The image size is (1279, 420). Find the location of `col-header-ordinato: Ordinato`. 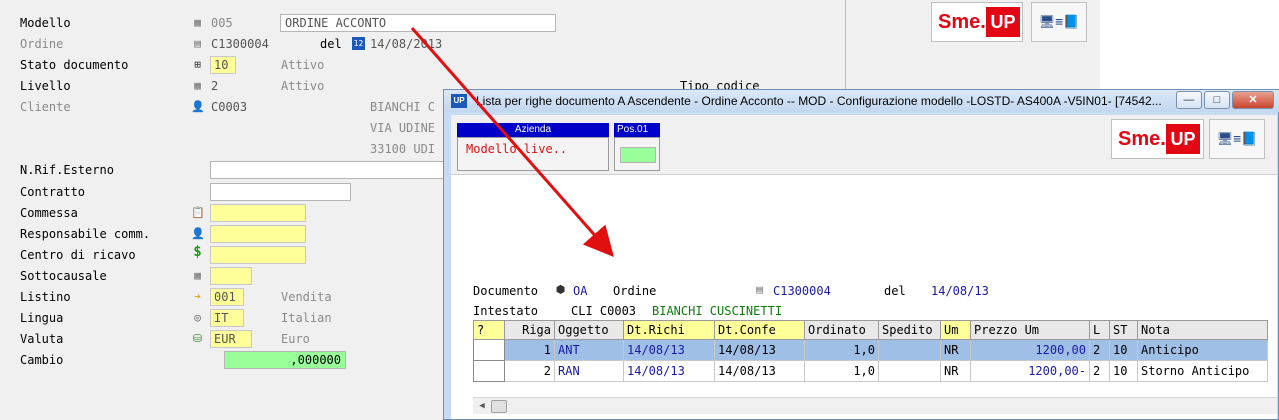

col-header-ordinato: Ordinato is located at coordinates (841, 330).